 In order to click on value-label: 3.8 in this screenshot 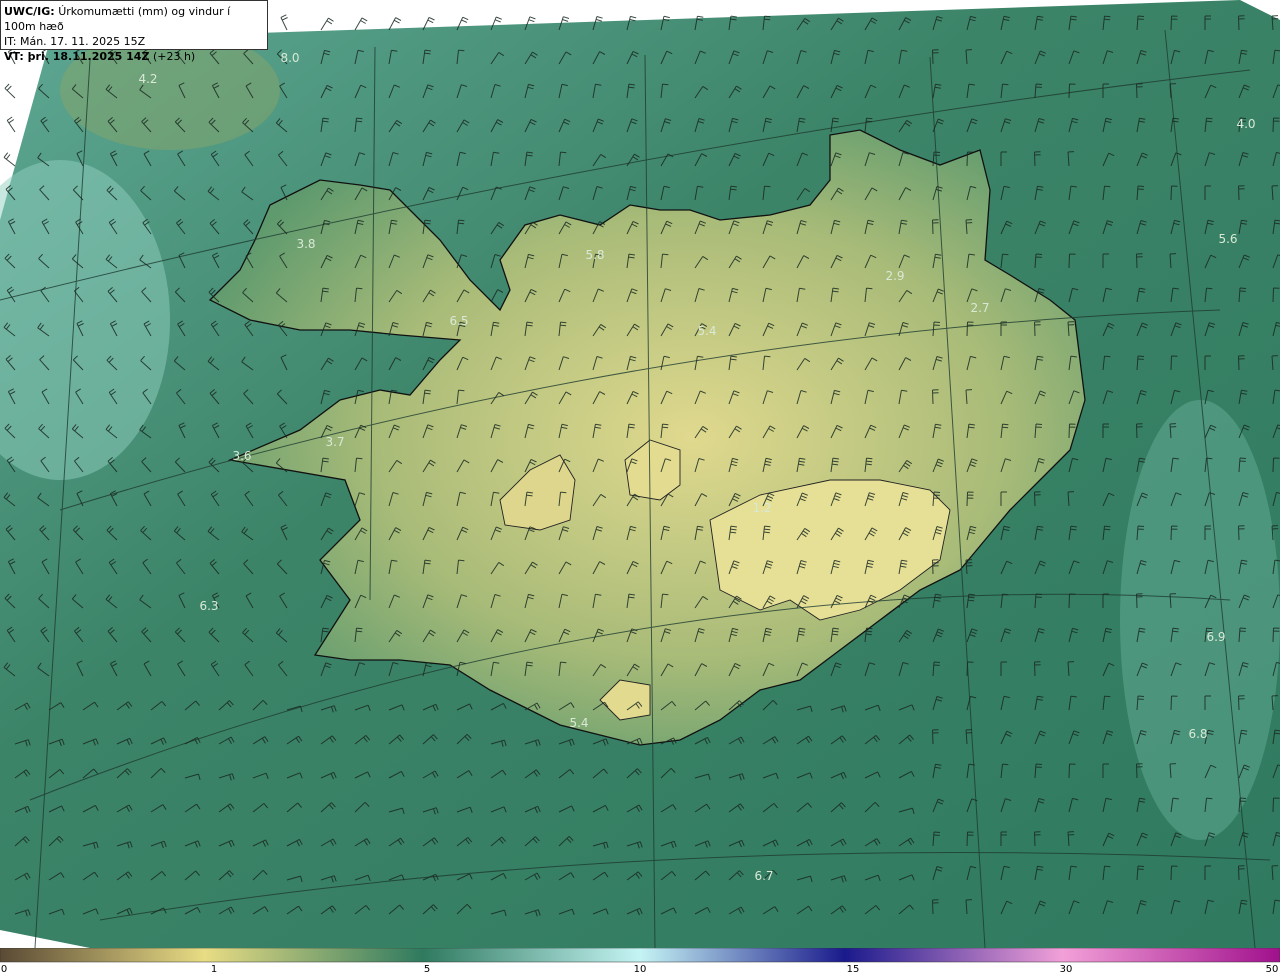, I will do `click(306, 244)`.